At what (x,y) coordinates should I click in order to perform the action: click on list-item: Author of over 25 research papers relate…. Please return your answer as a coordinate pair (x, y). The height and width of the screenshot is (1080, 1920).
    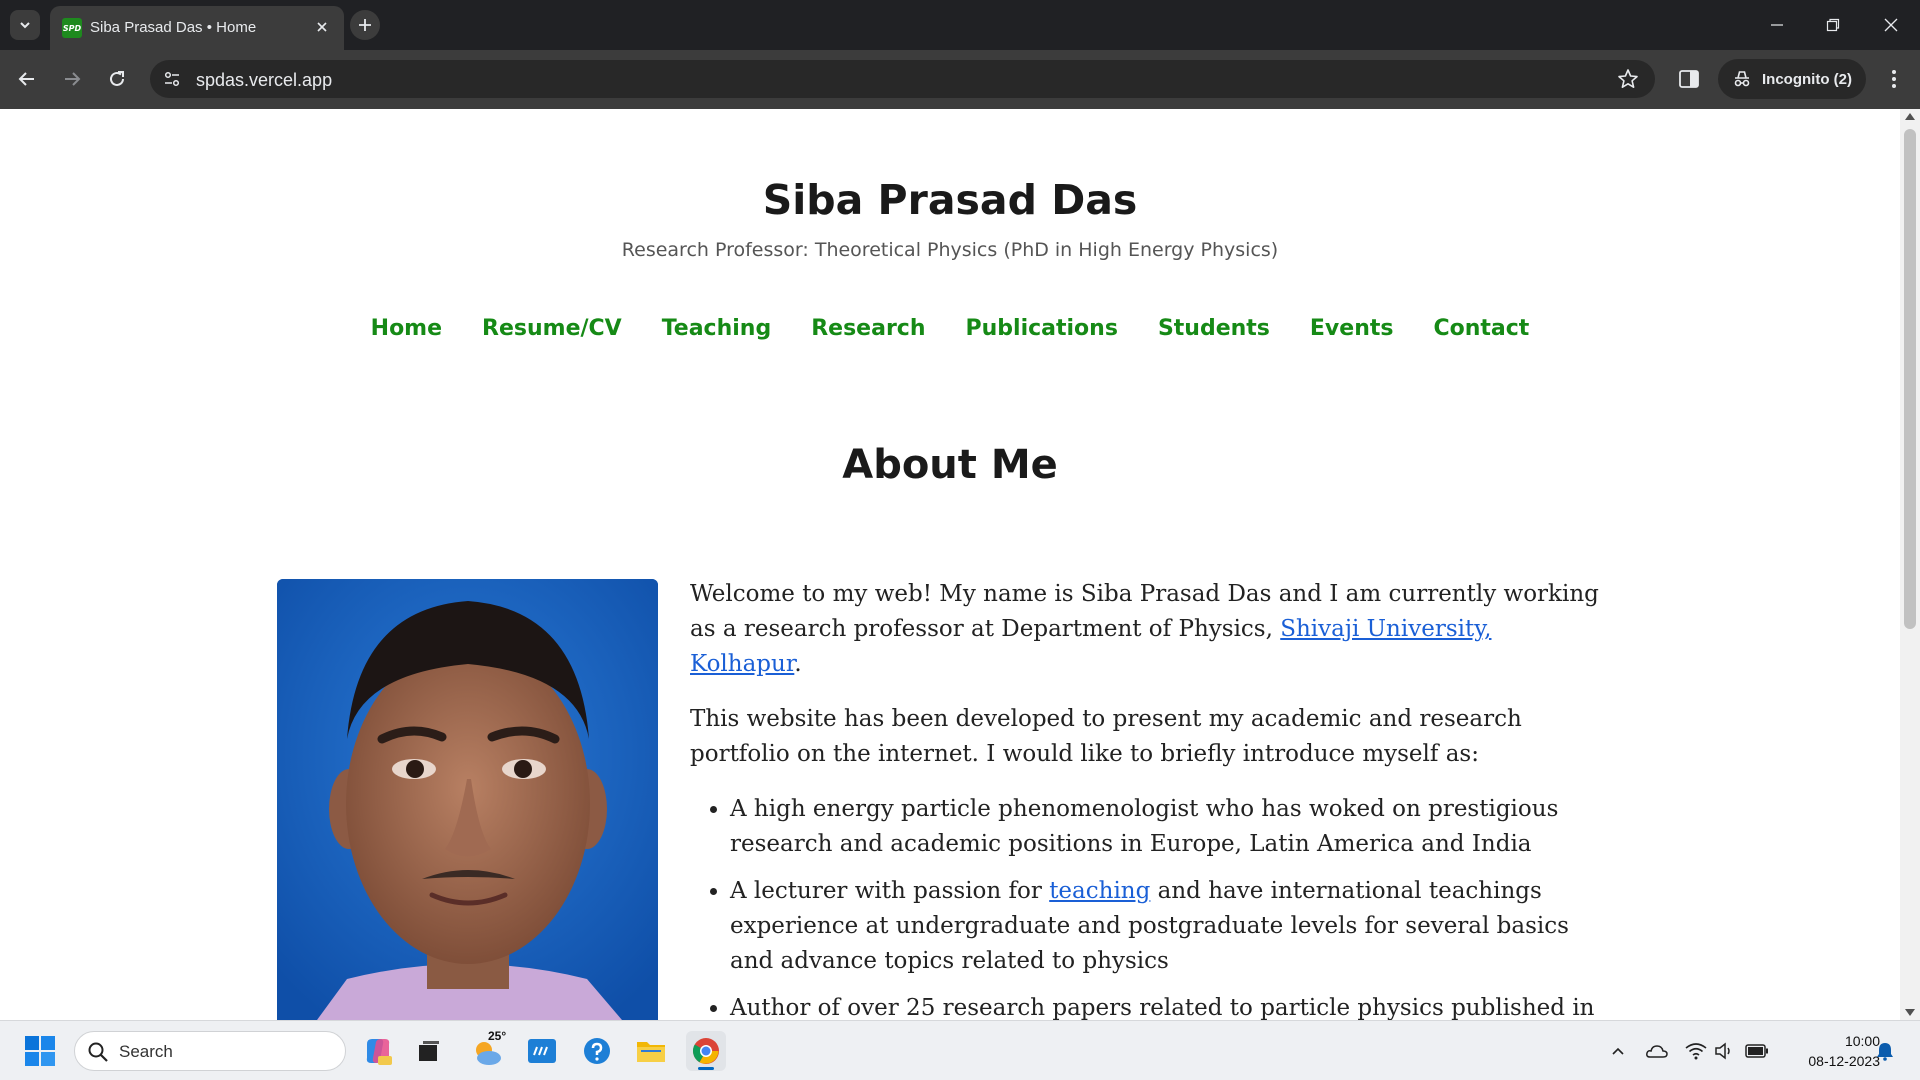
    Looking at the image, I should click on (1170, 1005).